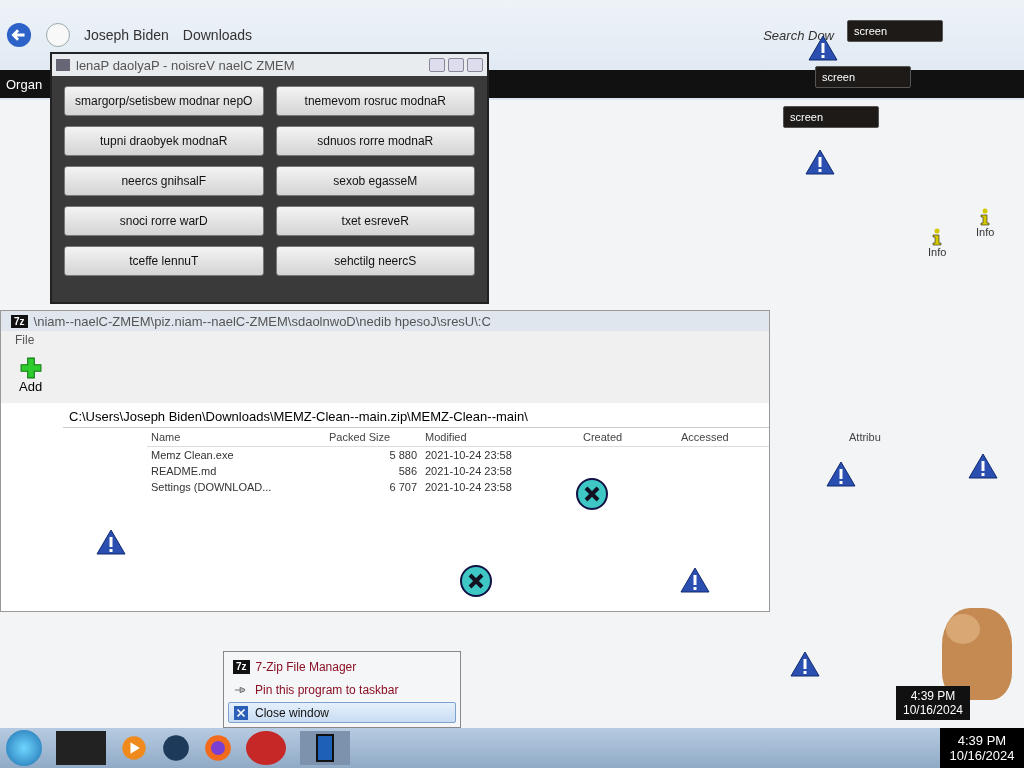  I want to click on column-header: Created, so click(628, 437).